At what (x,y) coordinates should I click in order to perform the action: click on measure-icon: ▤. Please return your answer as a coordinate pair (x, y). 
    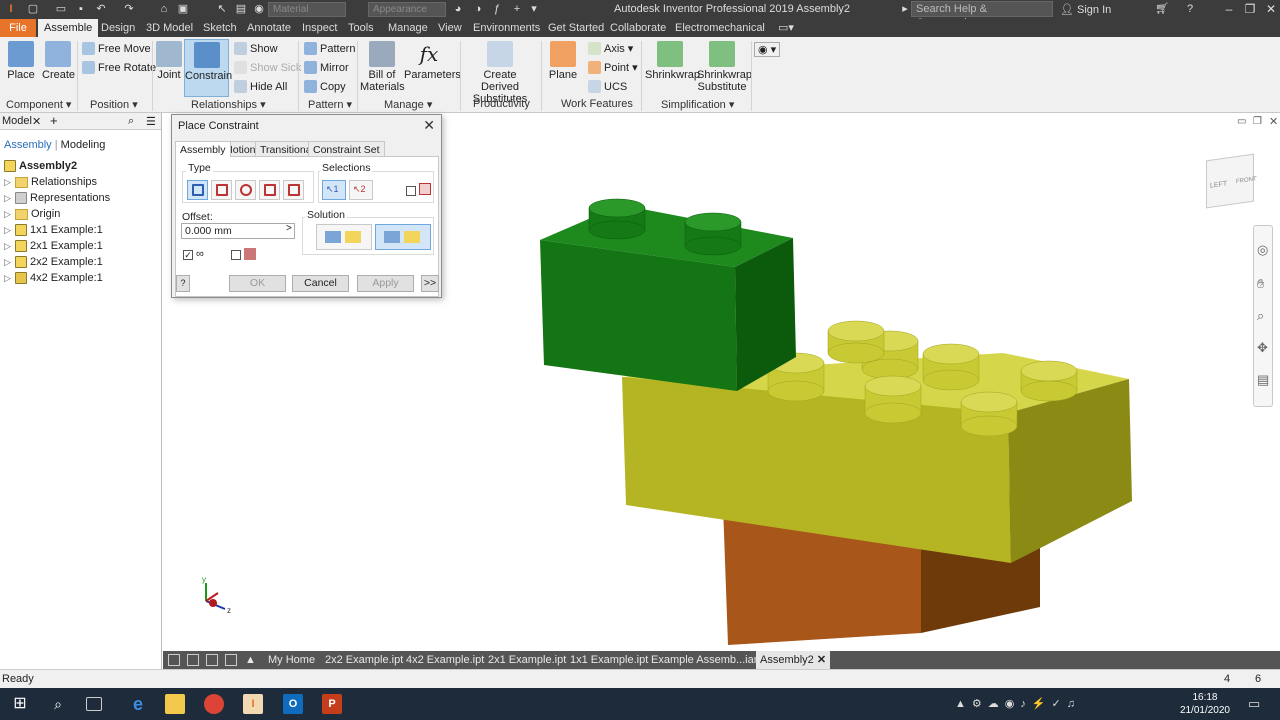
    Looking at the image, I should click on (241, 9).